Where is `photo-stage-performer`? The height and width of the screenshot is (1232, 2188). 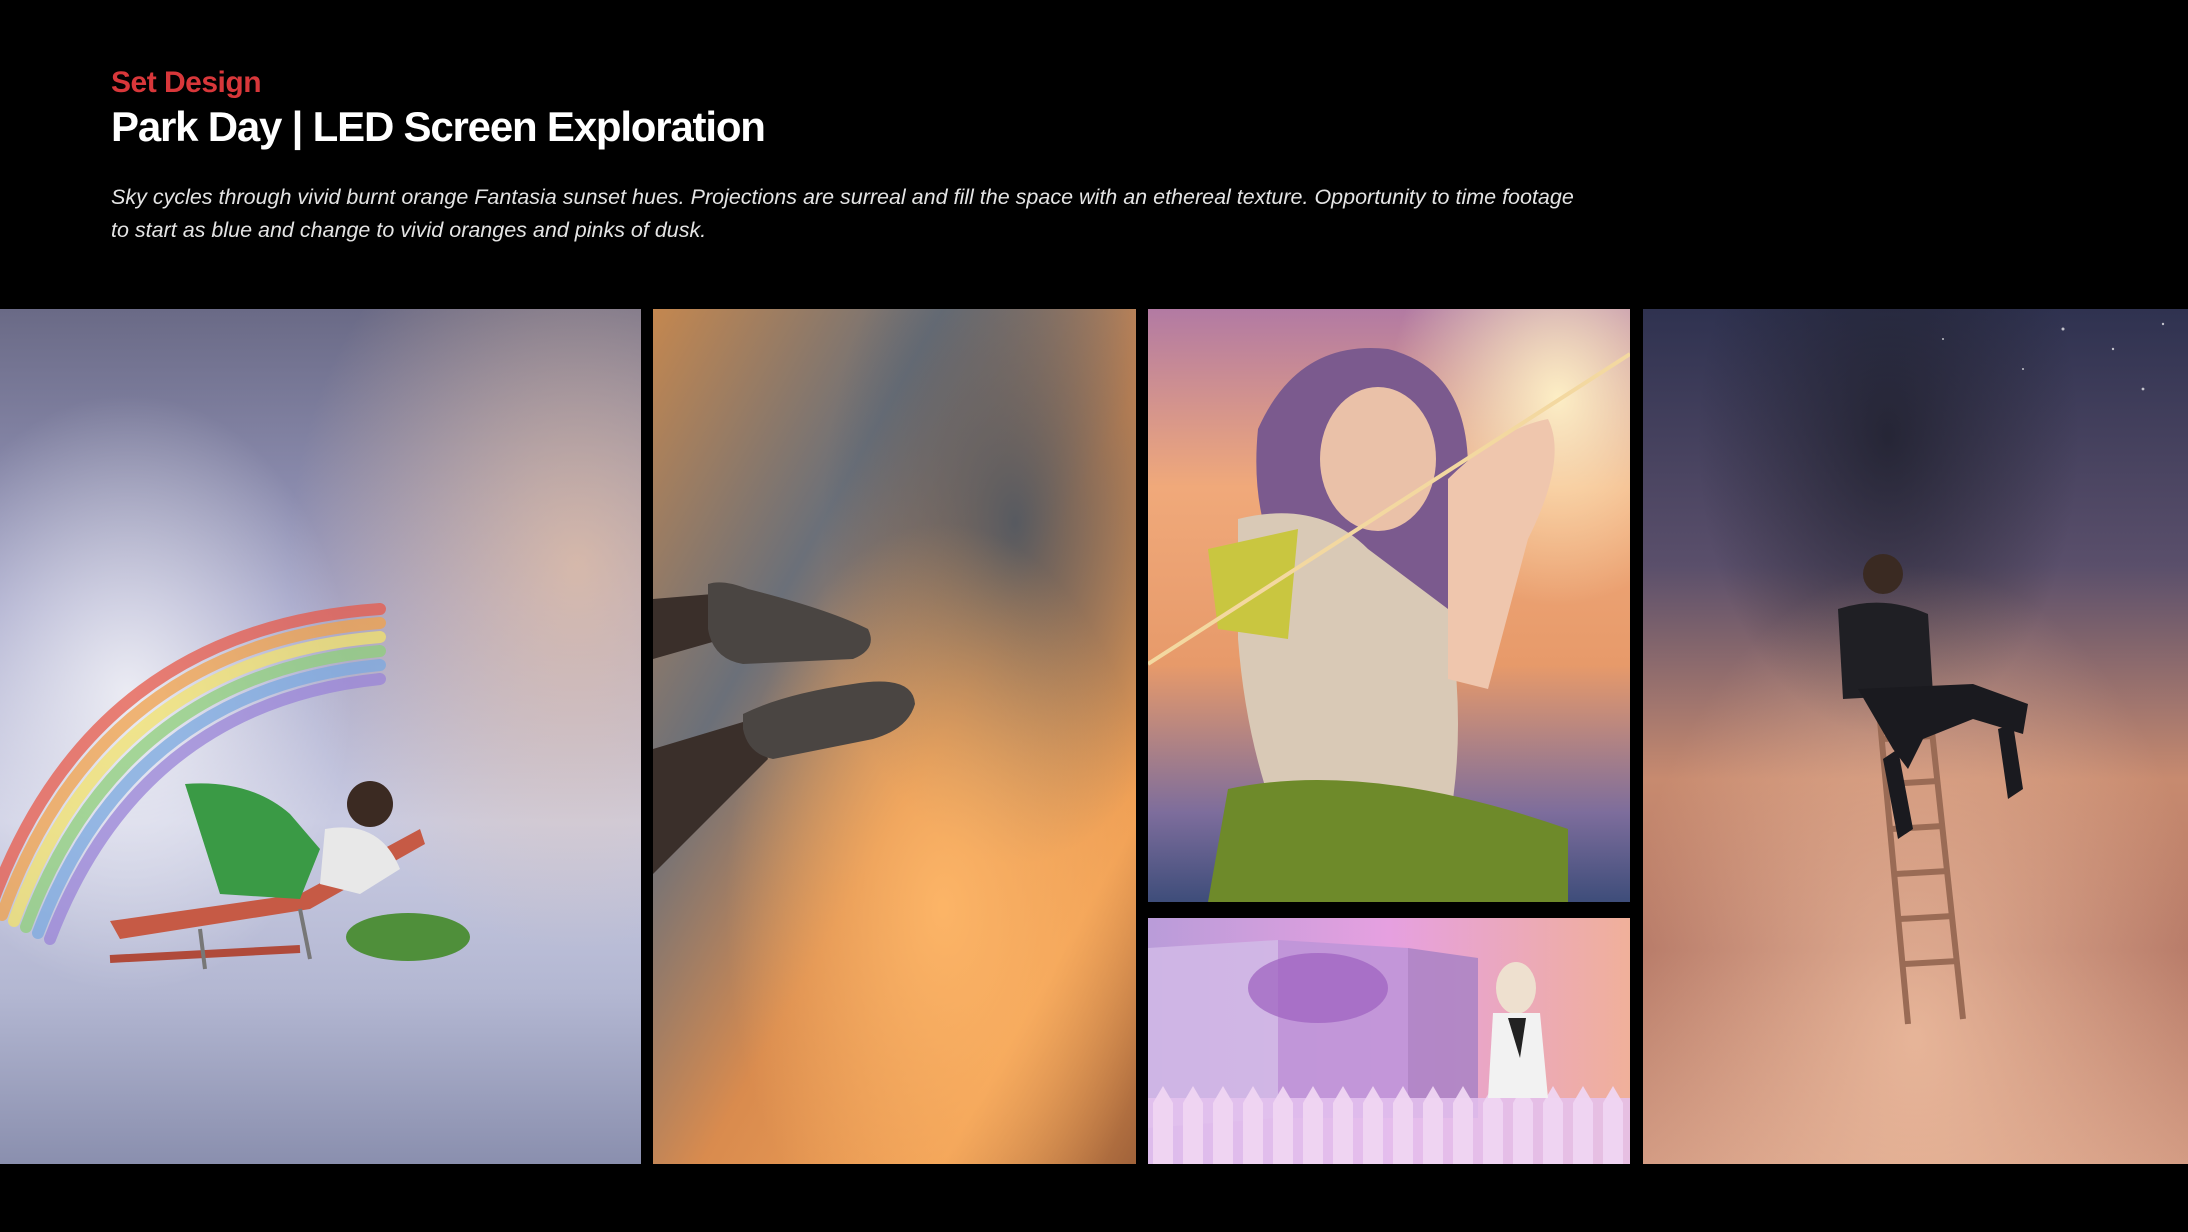
photo-stage-performer is located at coordinates (1389, 1041).